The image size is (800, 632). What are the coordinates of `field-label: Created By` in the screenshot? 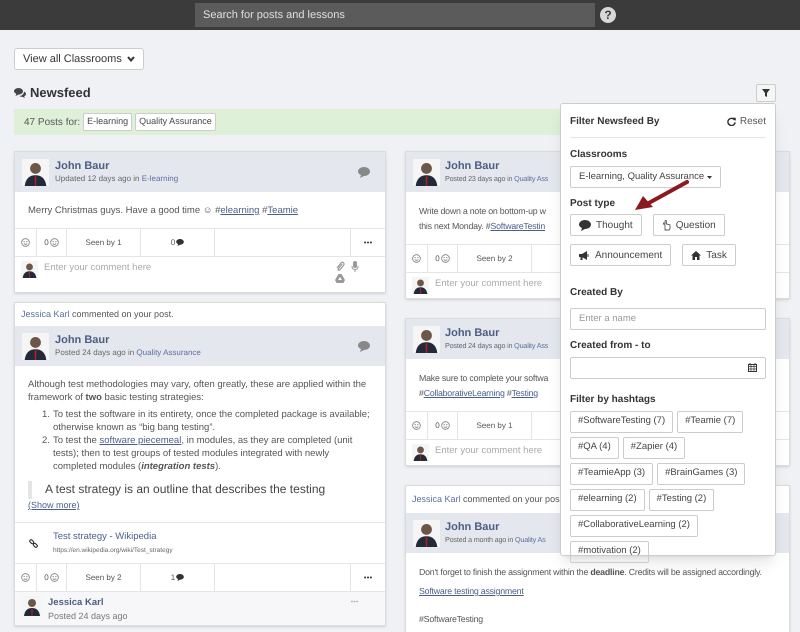 It's located at (597, 293).